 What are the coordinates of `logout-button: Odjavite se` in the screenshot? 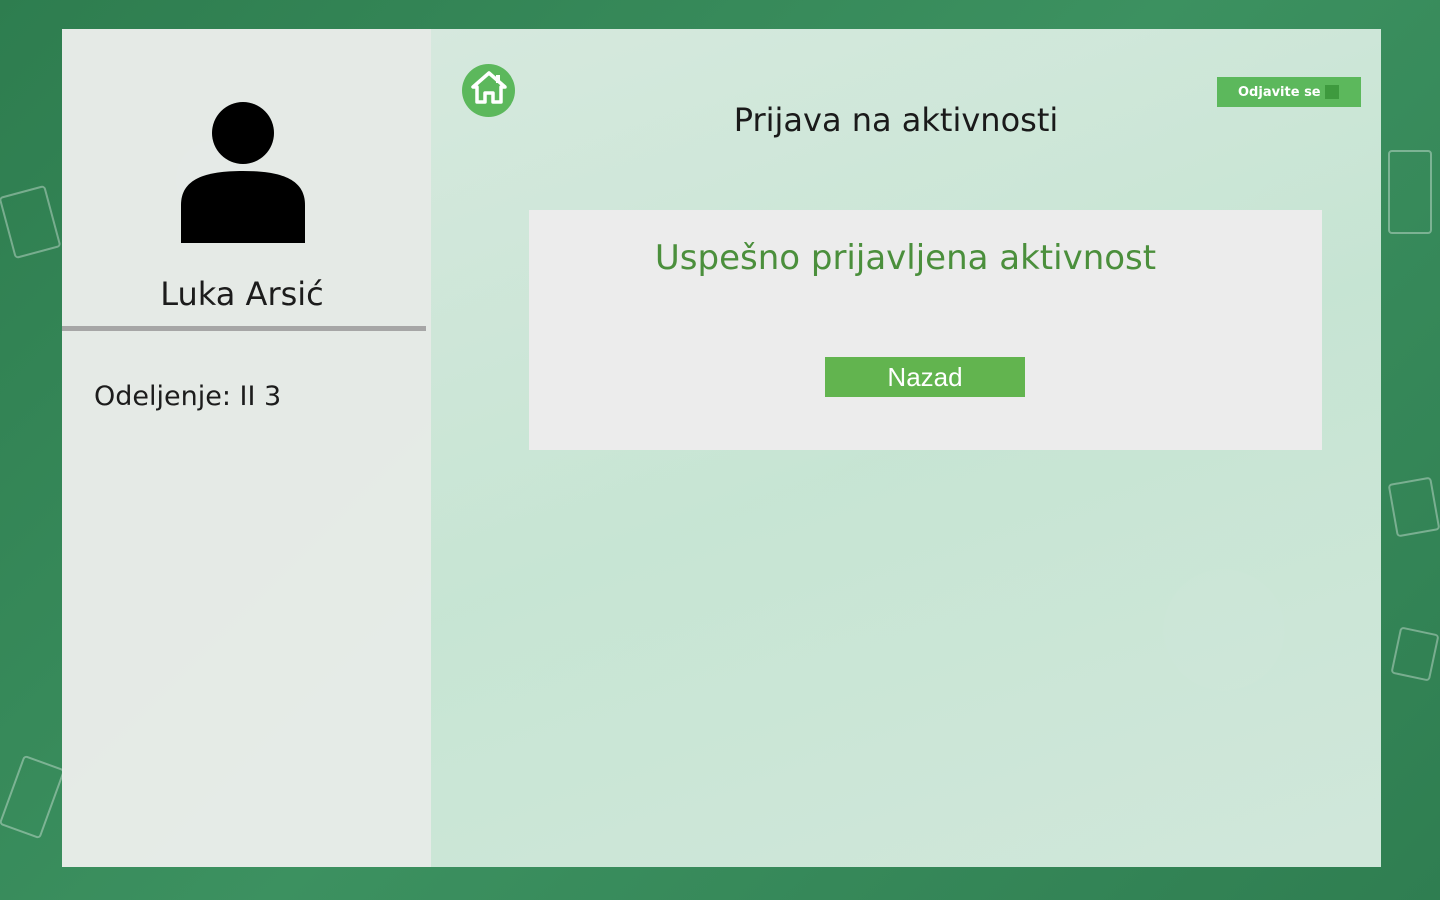 It's located at (1289, 92).